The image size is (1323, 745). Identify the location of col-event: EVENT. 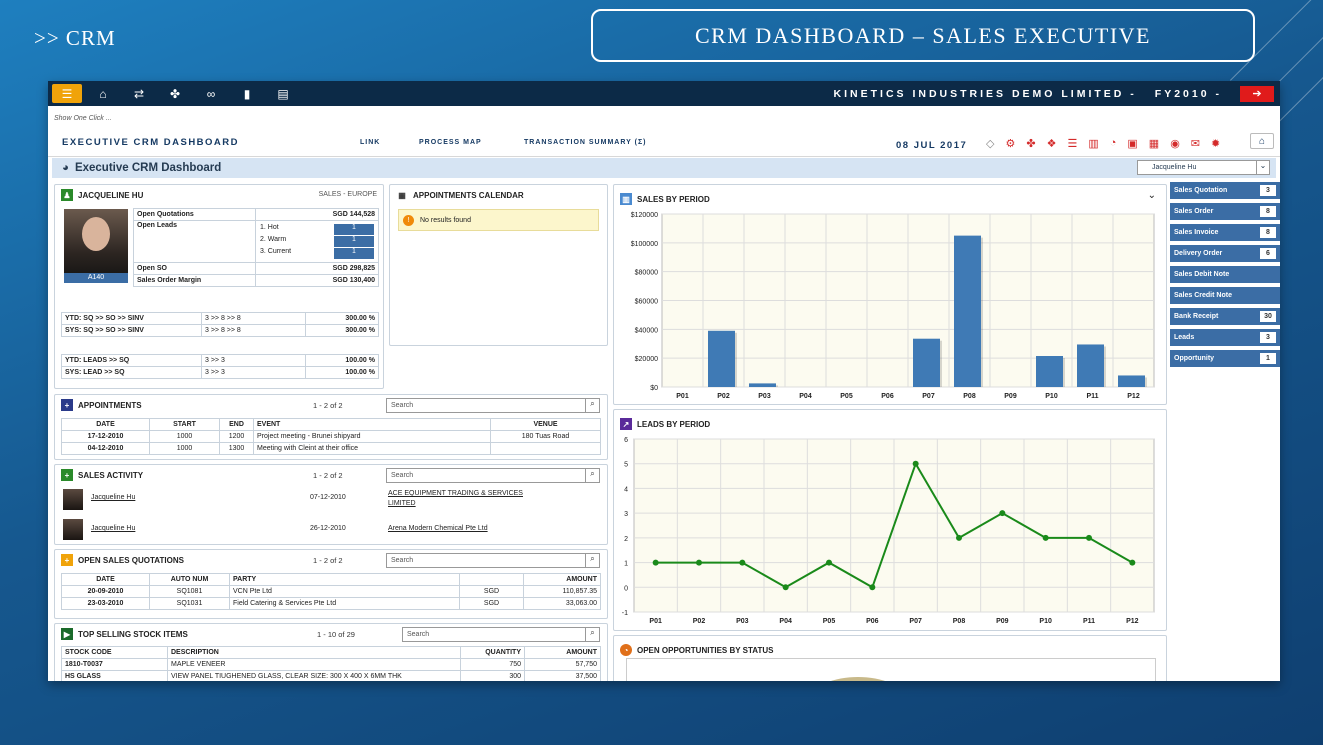
(372, 424).